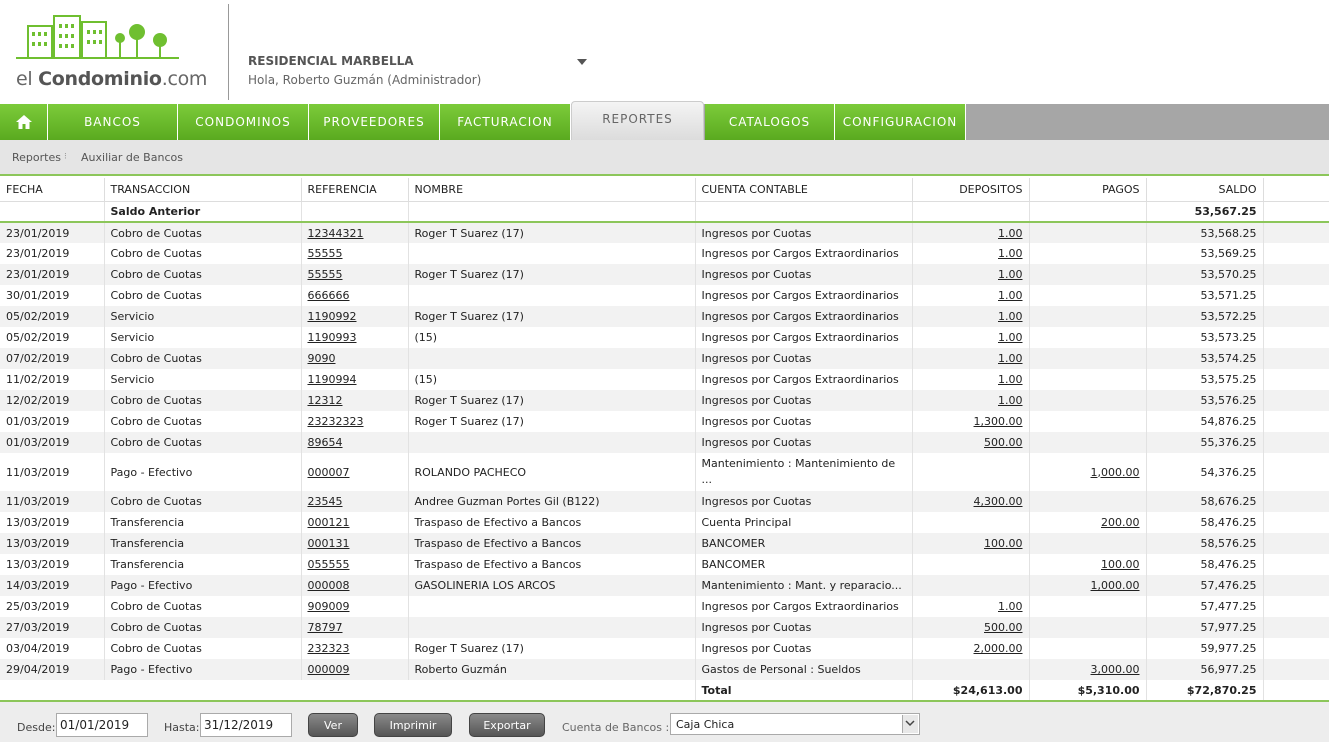 The width and height of the screenshot is (1329, 742). I want to click on referencia-link: 055555, so click(329, 564).